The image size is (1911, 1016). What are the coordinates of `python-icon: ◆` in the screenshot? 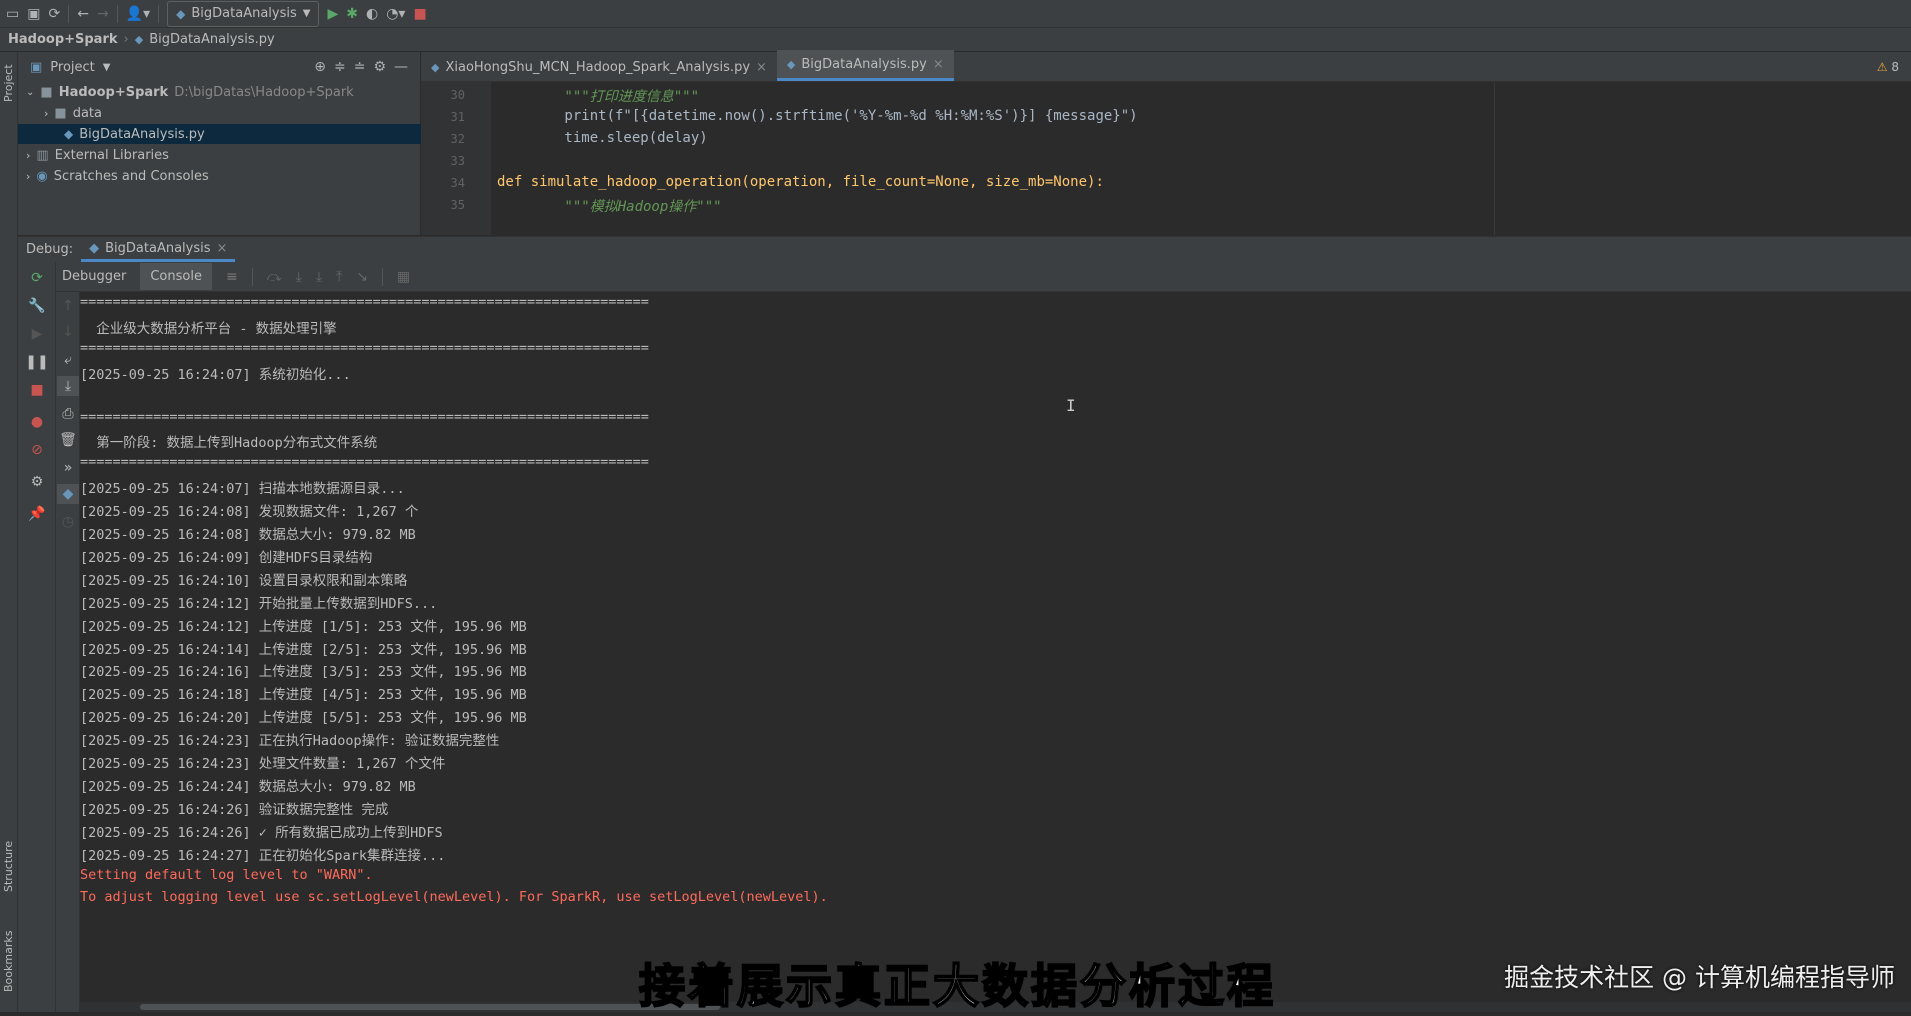 It's located at (181, 13).